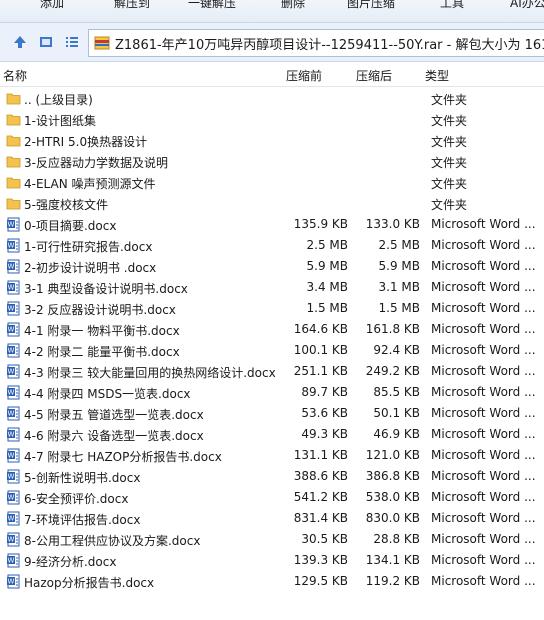 This screenshot has height=620, width=544. Describe the element at coordinates (320, 329) in the screenshot. I see `size-before: 164.6 KB` at that location.